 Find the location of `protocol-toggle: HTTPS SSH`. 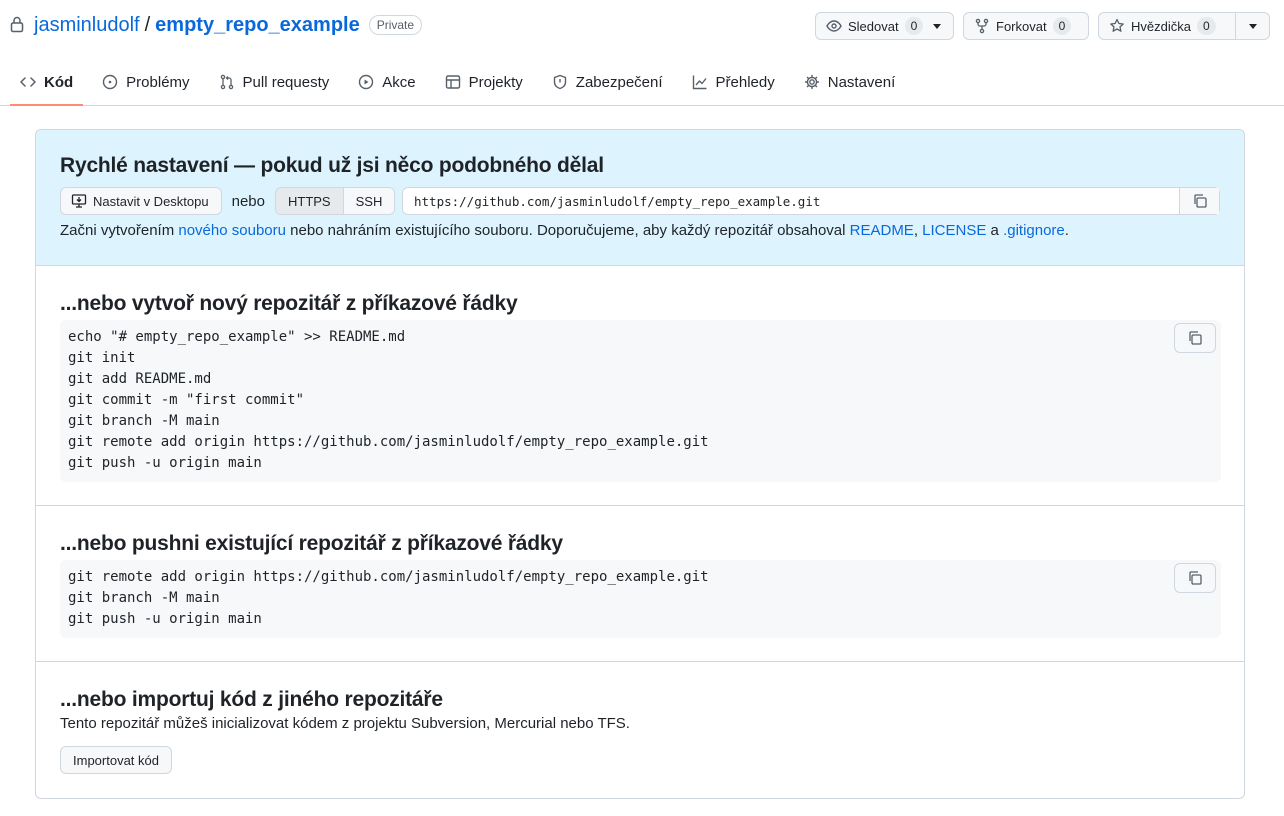

protocol-toggle: HTTPS SSH is located at coordinates (335, 201).